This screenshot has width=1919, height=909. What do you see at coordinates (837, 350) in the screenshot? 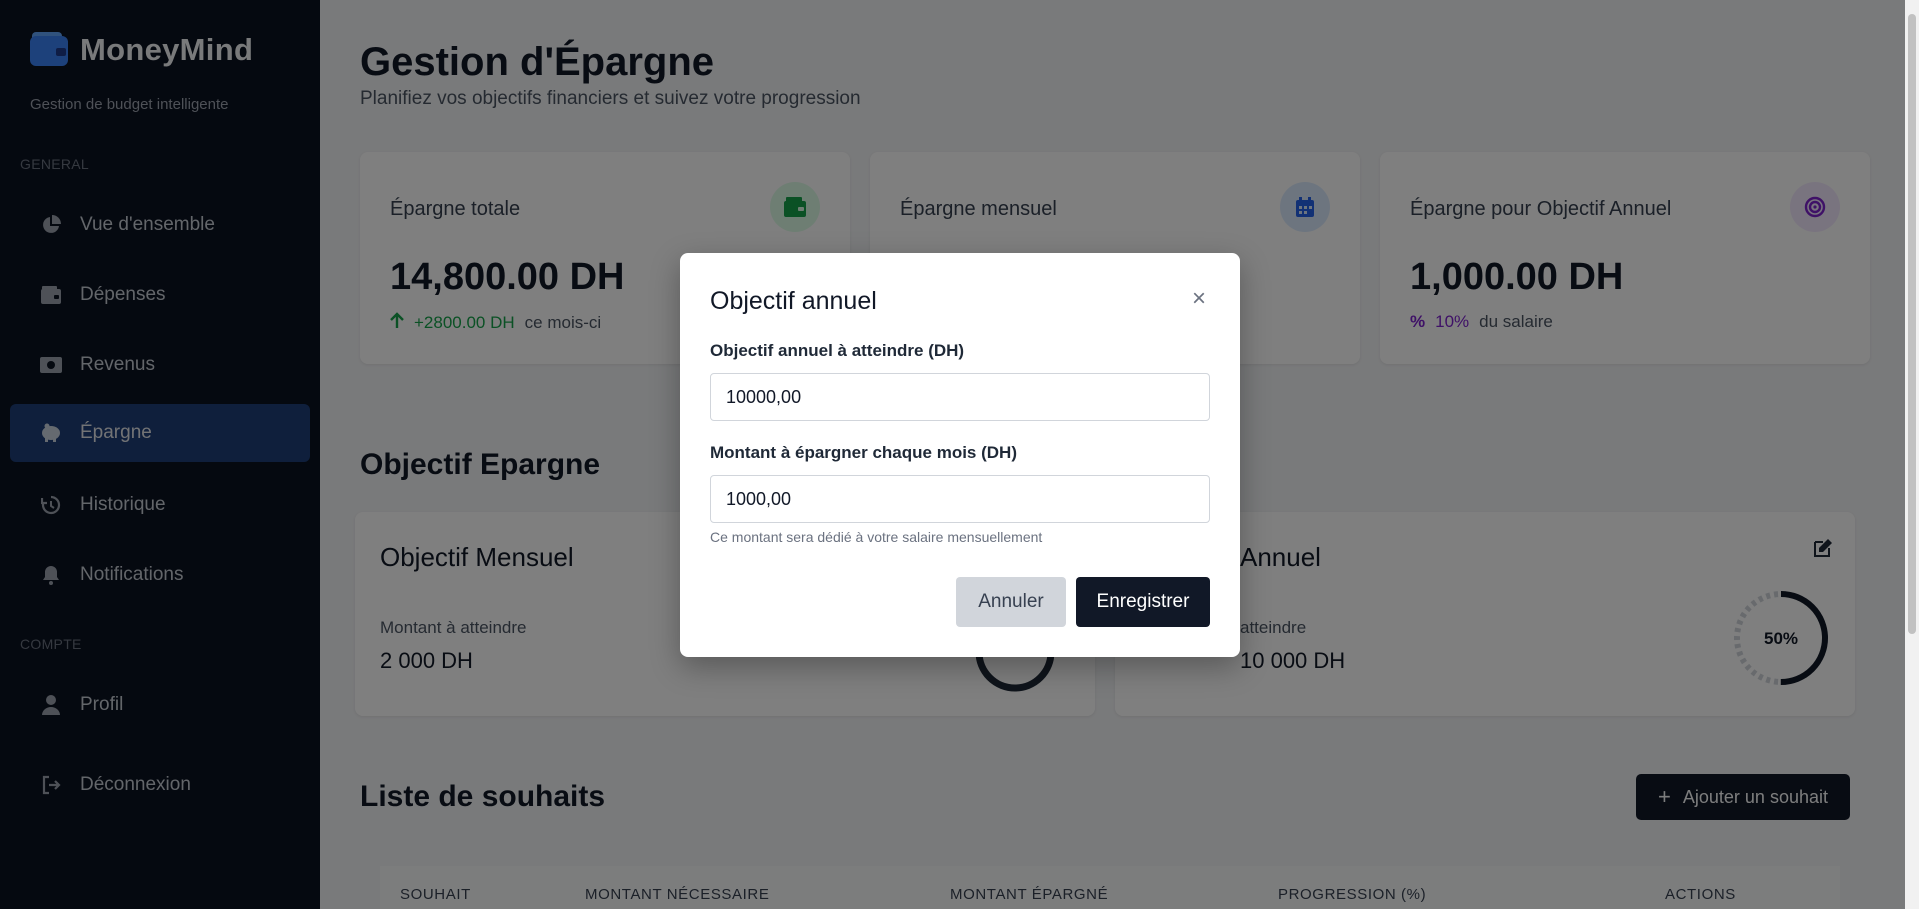
I see `annual-goal-label: Objectif annuel à atteindre (DH)` at bounding box center [837, 350].